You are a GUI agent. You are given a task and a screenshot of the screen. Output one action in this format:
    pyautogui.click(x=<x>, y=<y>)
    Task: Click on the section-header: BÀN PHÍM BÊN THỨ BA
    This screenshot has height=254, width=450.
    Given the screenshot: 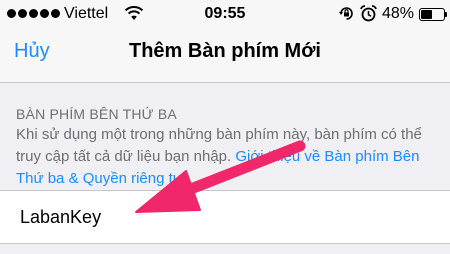 What is the action you would take?
    pyautogui.click(x=96, y=114)
    